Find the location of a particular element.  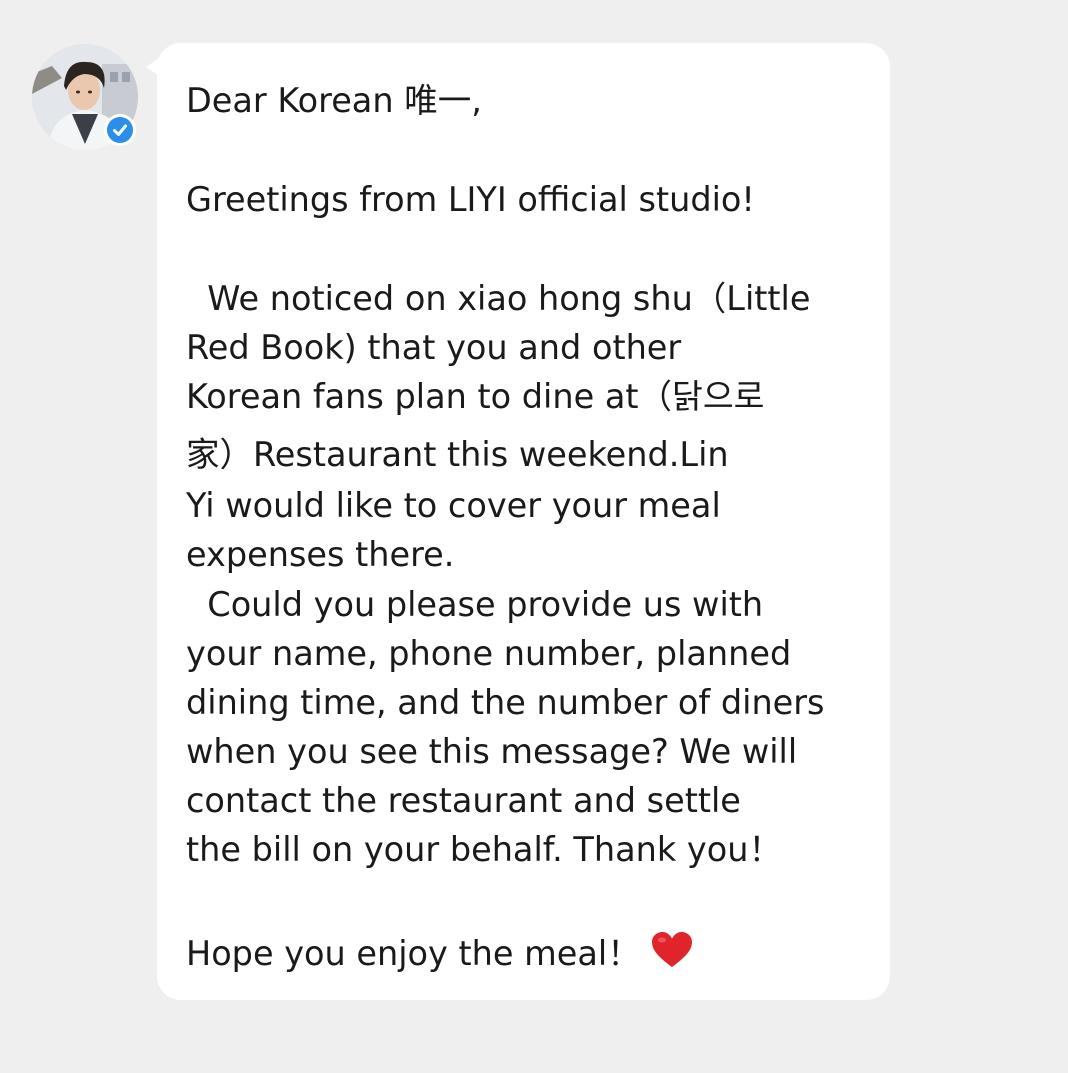

message-line: when you see this message? We will is located at coordinates (492, 751).